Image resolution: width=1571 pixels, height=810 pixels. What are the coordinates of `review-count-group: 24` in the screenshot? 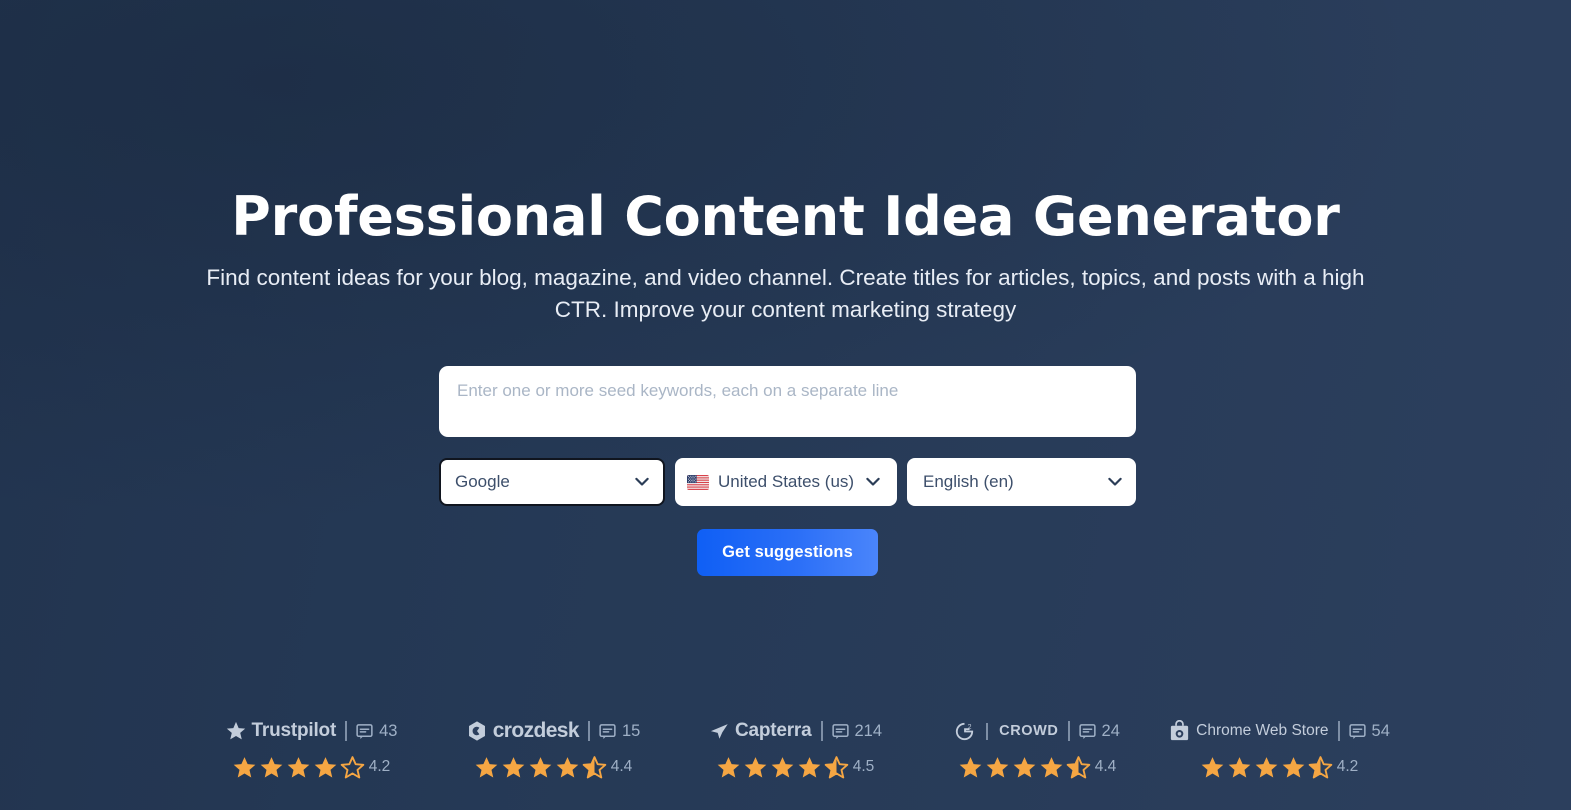 It's located at (1099, 731).